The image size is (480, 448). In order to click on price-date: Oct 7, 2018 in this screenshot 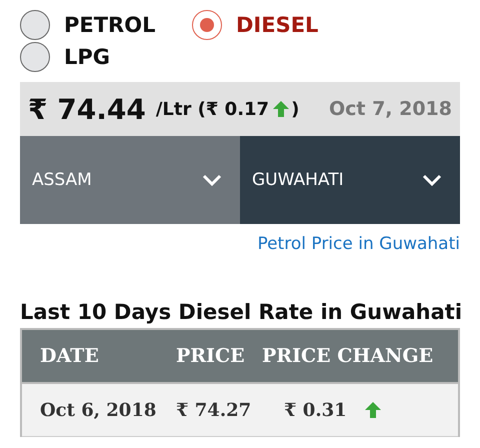, I will do `click(390, 109)`.